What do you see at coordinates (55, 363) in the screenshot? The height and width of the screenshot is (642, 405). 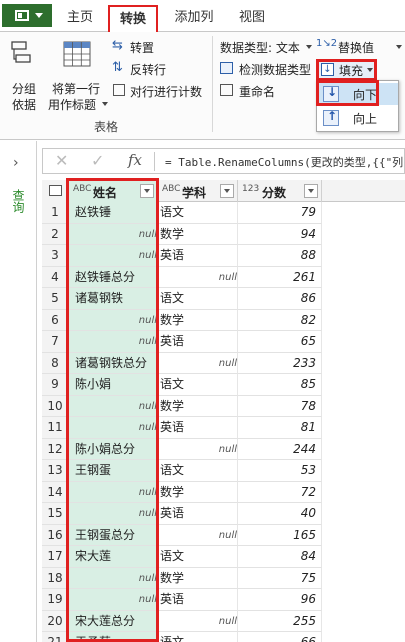 I see `row-number: 8` at bounding box center [55, 363].